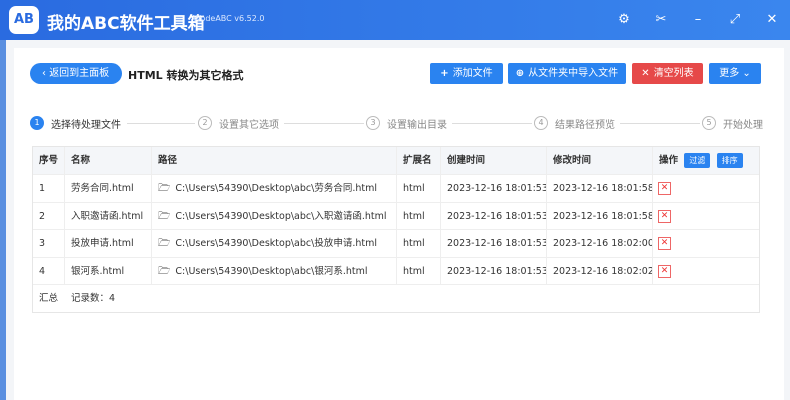  Describe the element at coordinates (126, 24) in the screenshot. I see `app-title: 我的ABC软件工具箱` at that location.